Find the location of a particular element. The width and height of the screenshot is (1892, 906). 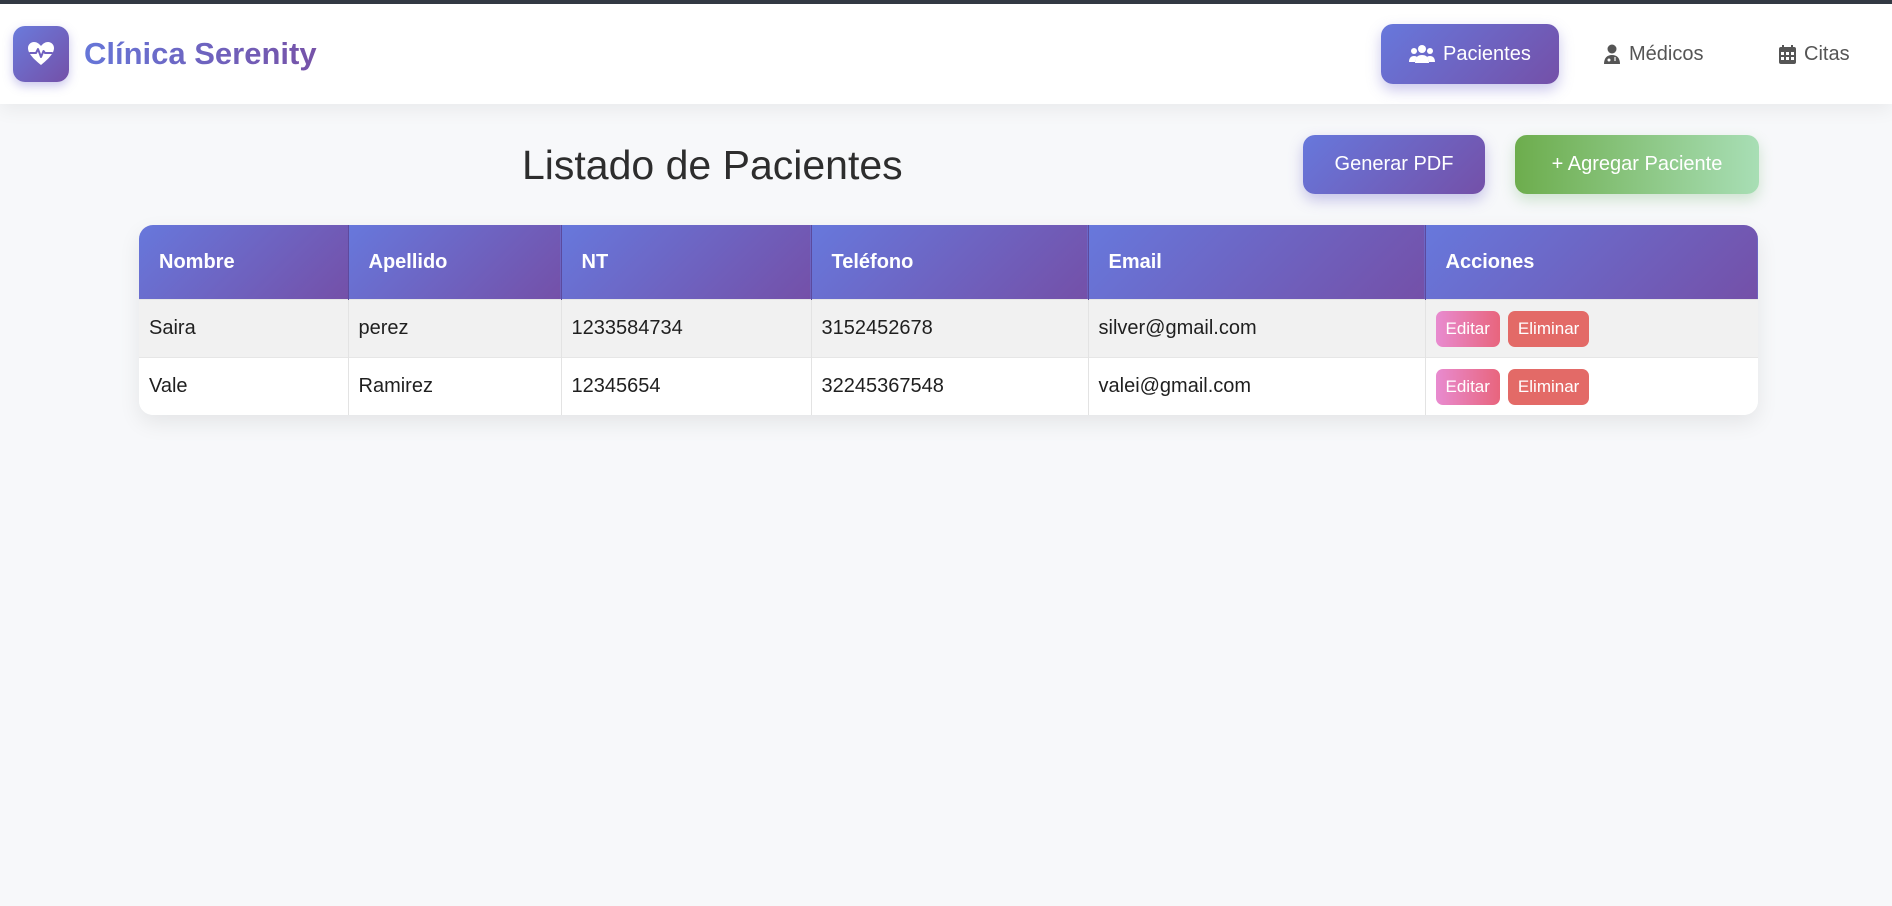

cell-nt: 12345654 is located at coordinates (686, 386).